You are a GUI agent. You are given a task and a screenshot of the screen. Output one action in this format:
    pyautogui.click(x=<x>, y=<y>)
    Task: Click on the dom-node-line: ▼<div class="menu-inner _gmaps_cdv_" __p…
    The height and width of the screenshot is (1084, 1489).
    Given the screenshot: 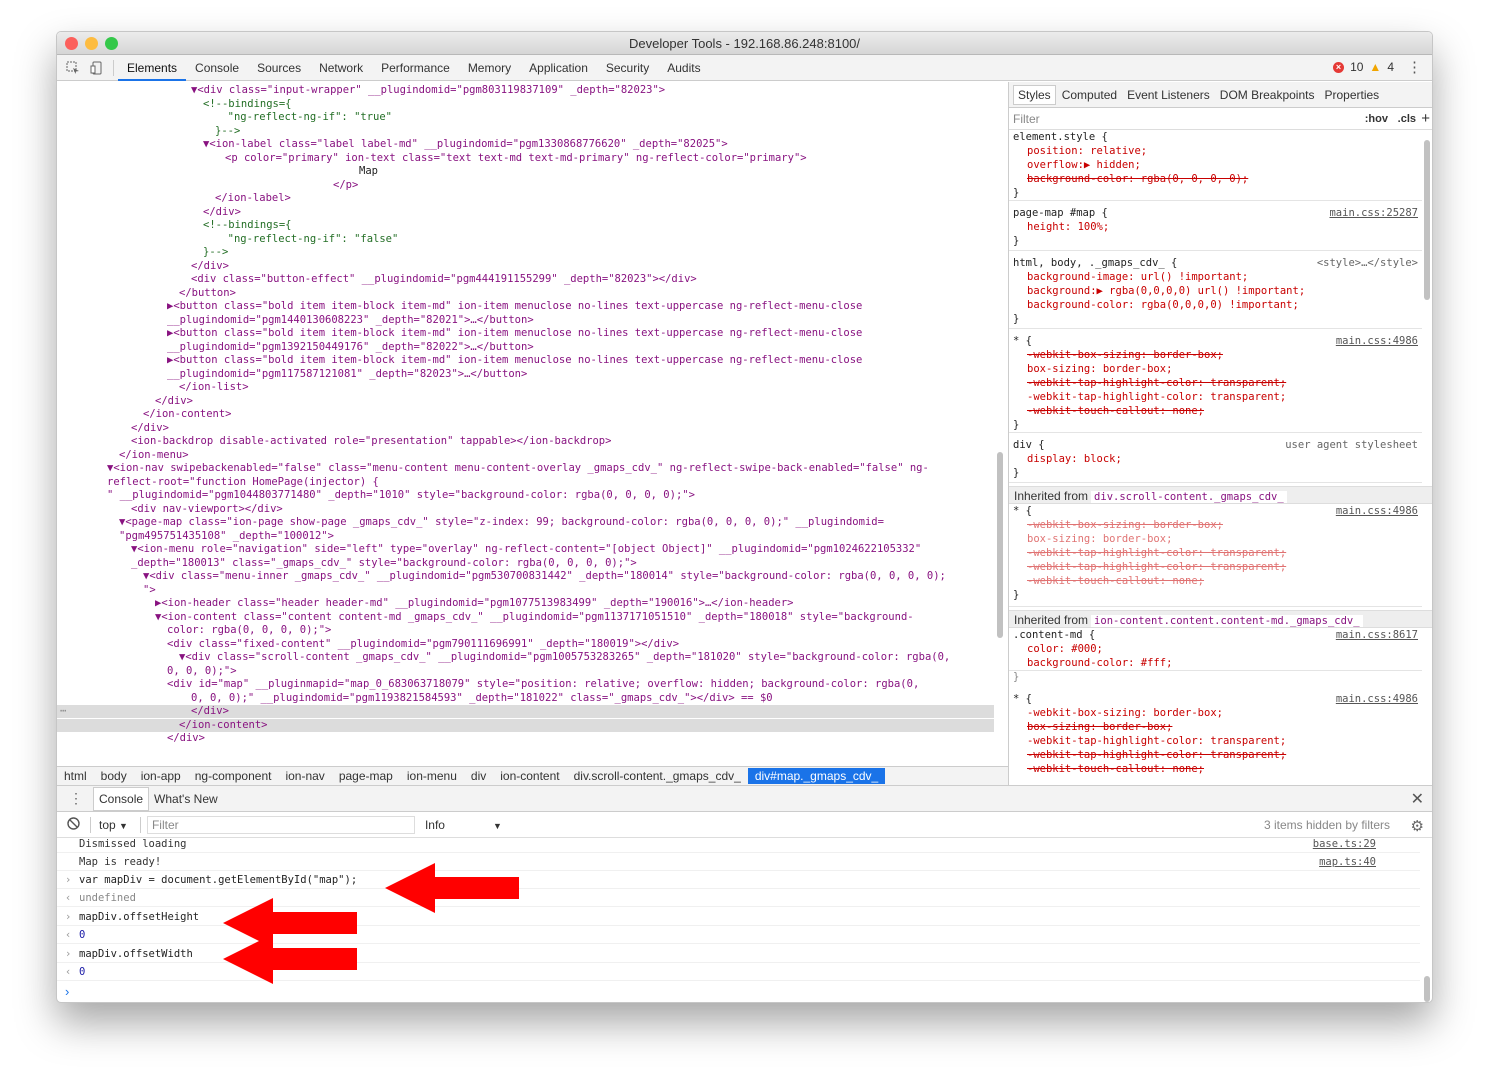 What is the action you would take?
    pyautogui.click(x=544, y=576)
    